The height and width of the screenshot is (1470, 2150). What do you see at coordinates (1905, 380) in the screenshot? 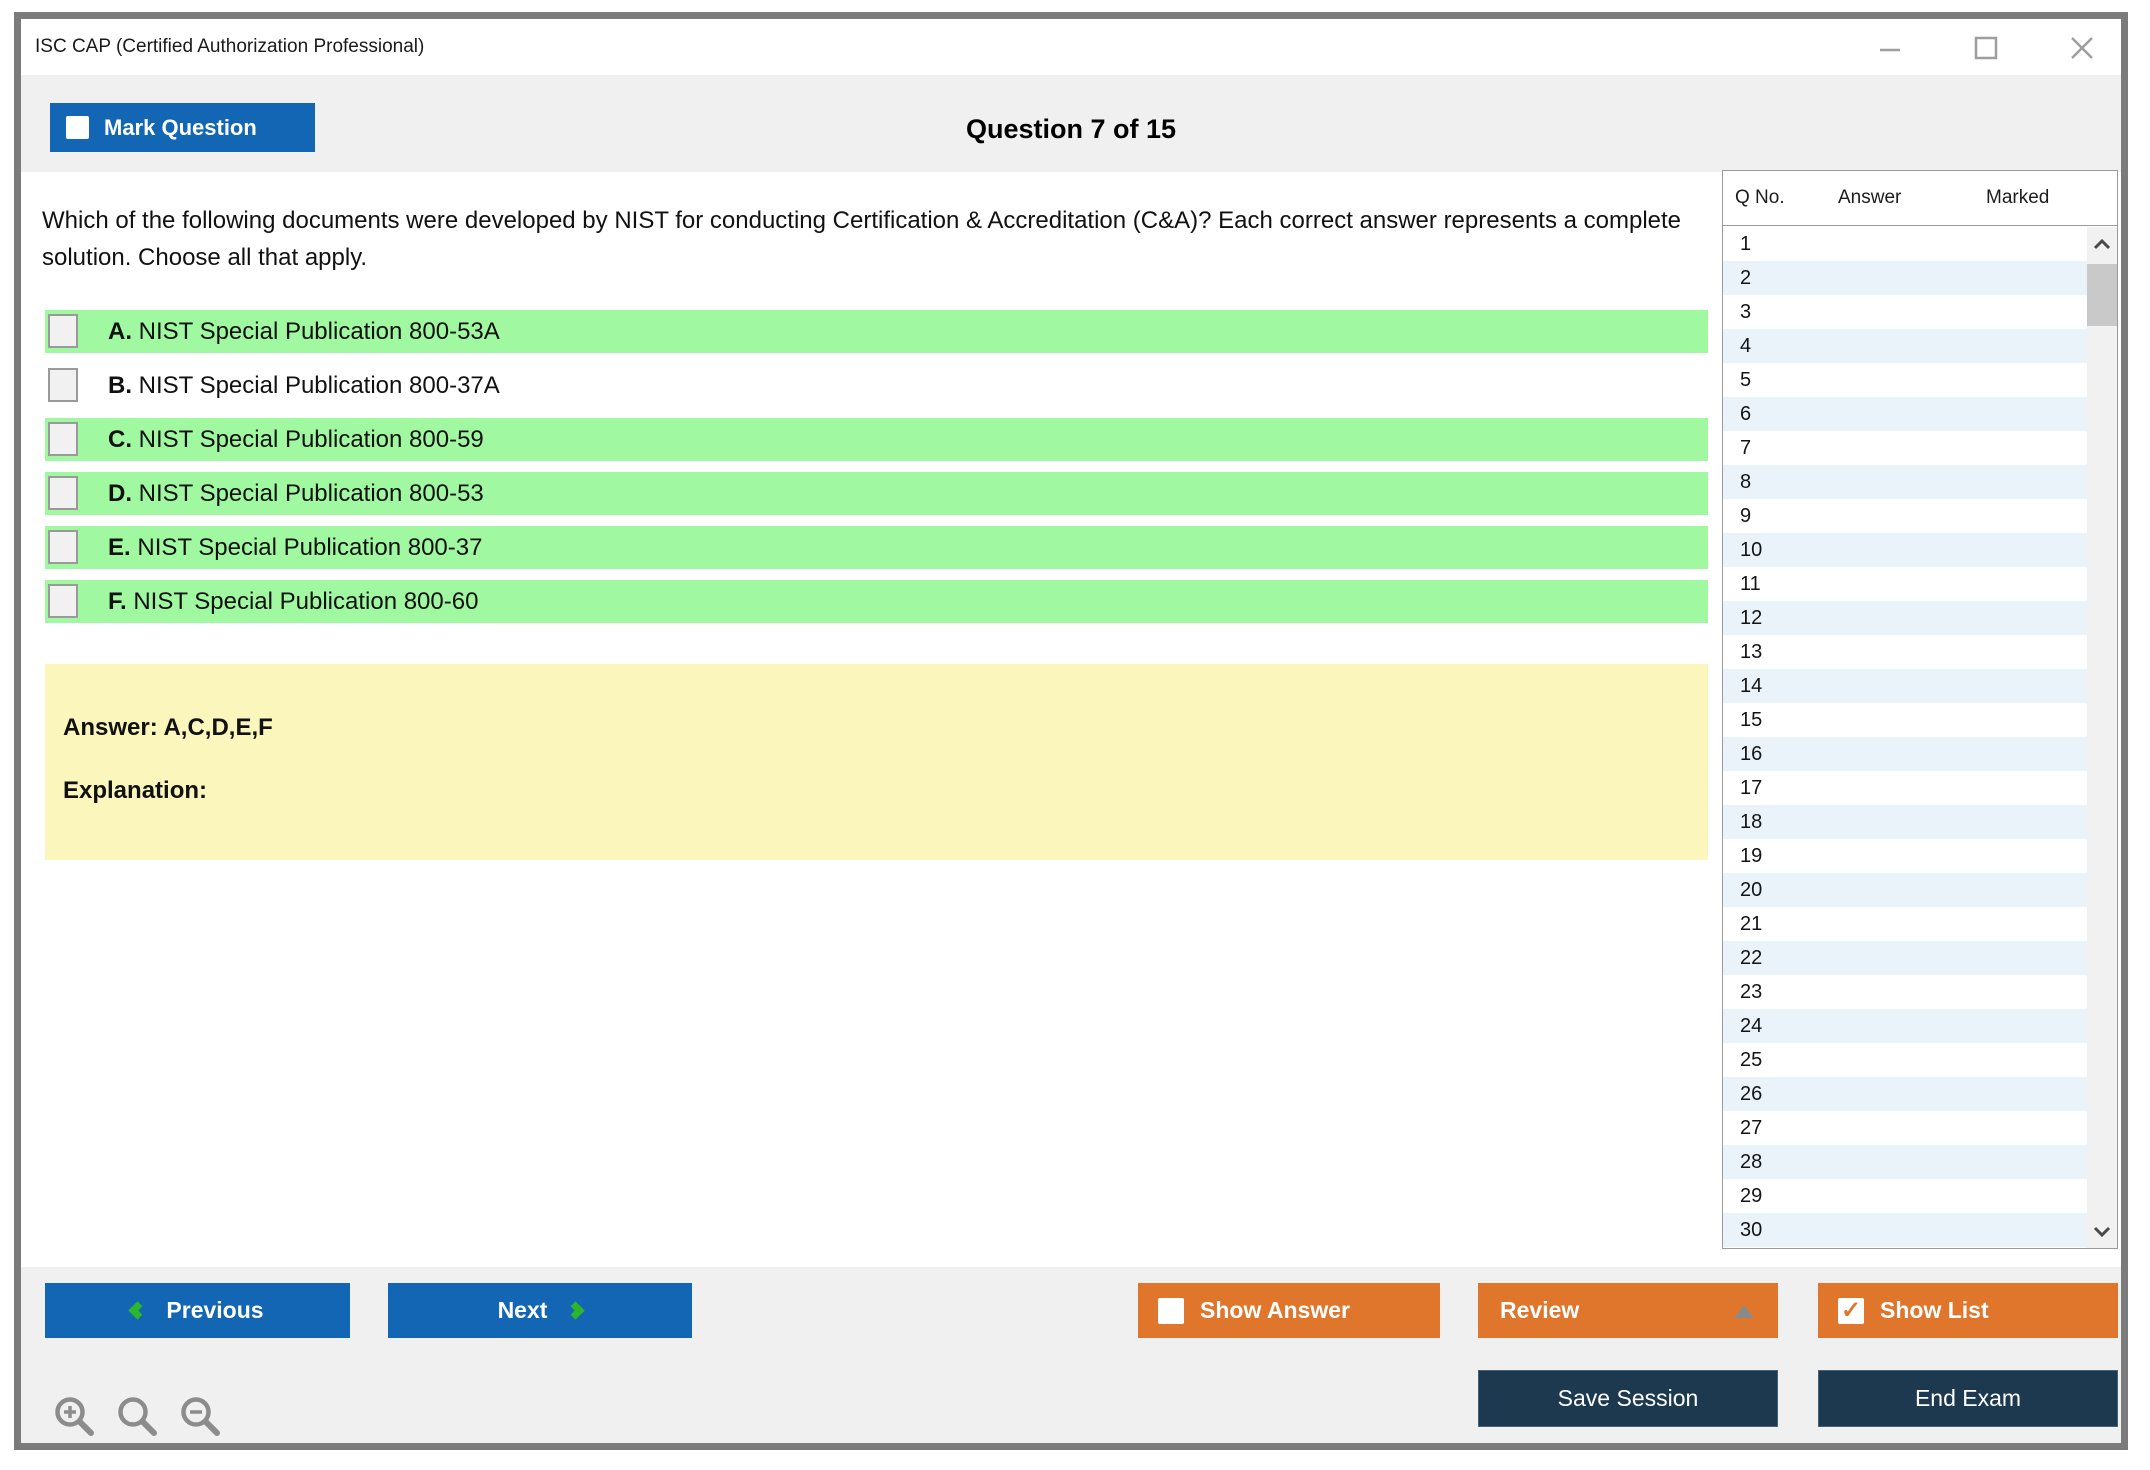
I see `question-list-row: 5` at bounding box center [1905, 380].